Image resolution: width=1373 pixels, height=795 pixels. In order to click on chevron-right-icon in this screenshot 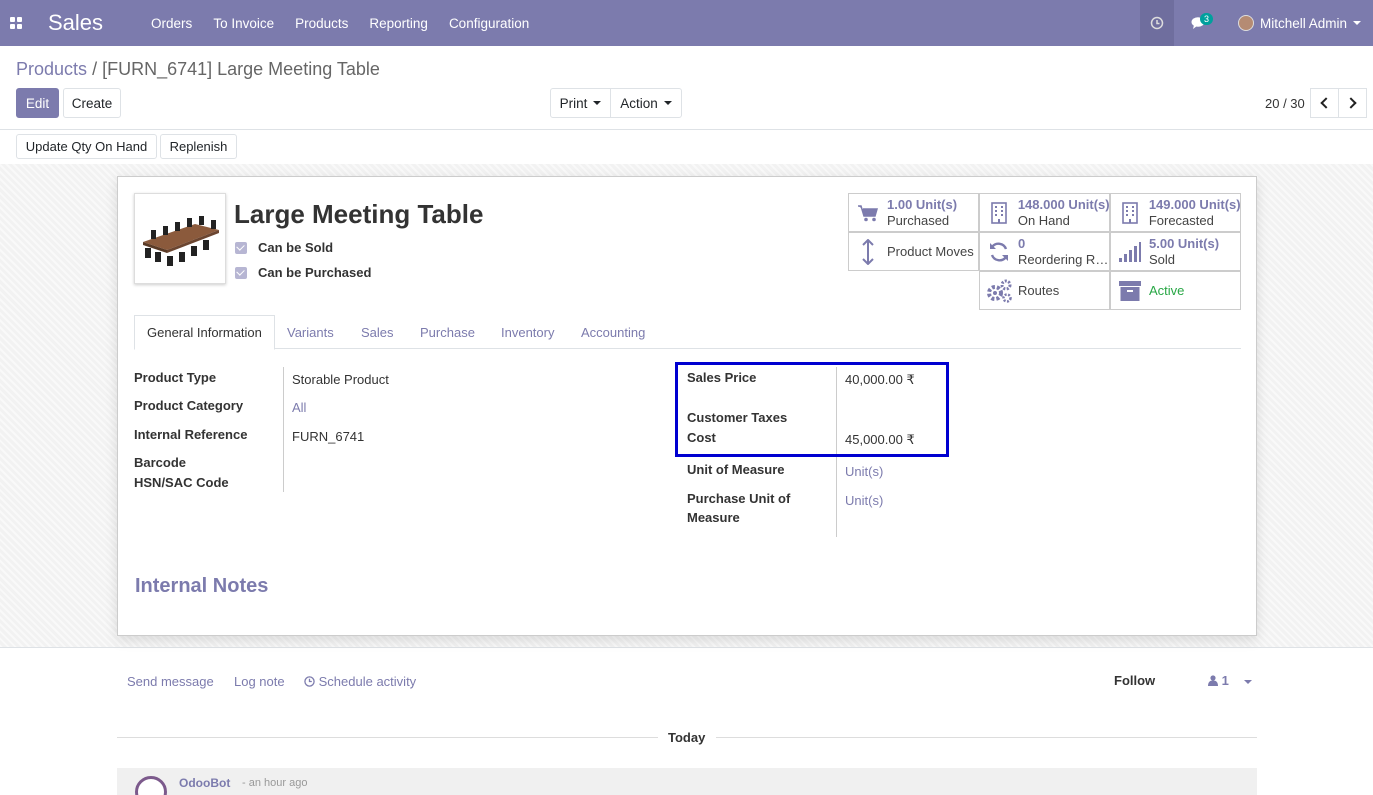, I will do `click(1351, 103)`.